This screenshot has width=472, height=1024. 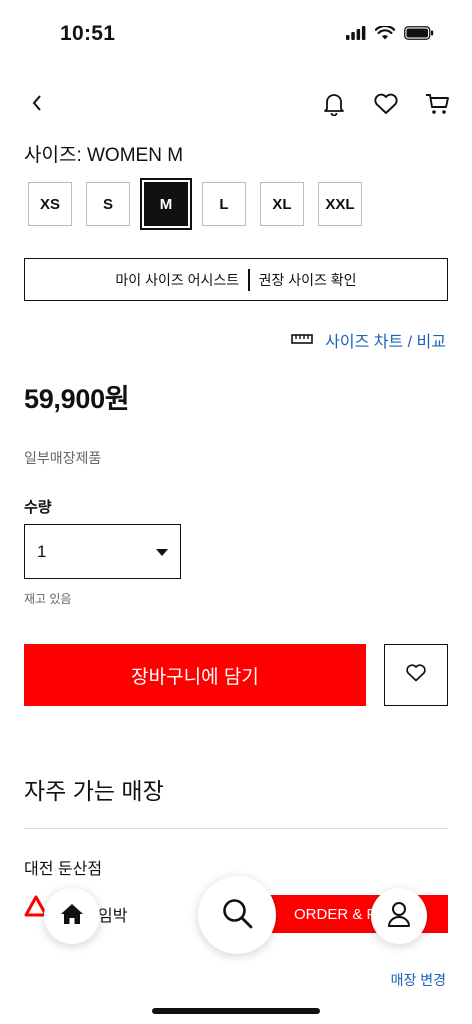 What do you see at coordinates (236, 35) in the screenshot?
I see `status-bar: 10:51` at bounding box center [236, 35].